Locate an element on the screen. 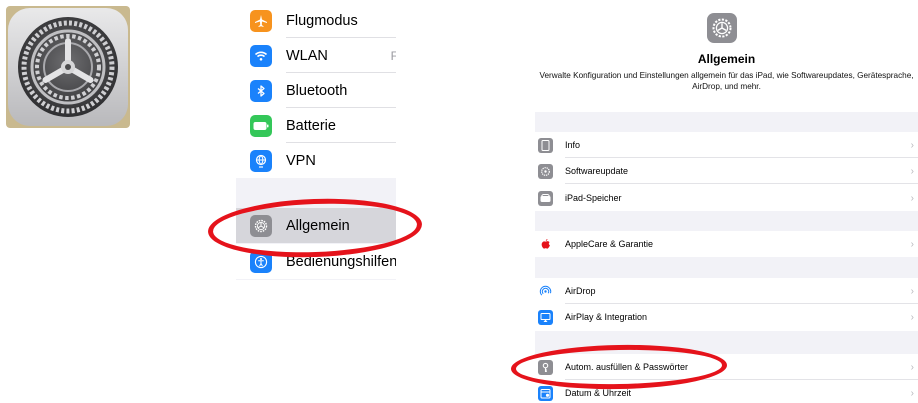 The image size is (918, 403). airdrop-icon is located at coordinates (545, 291).